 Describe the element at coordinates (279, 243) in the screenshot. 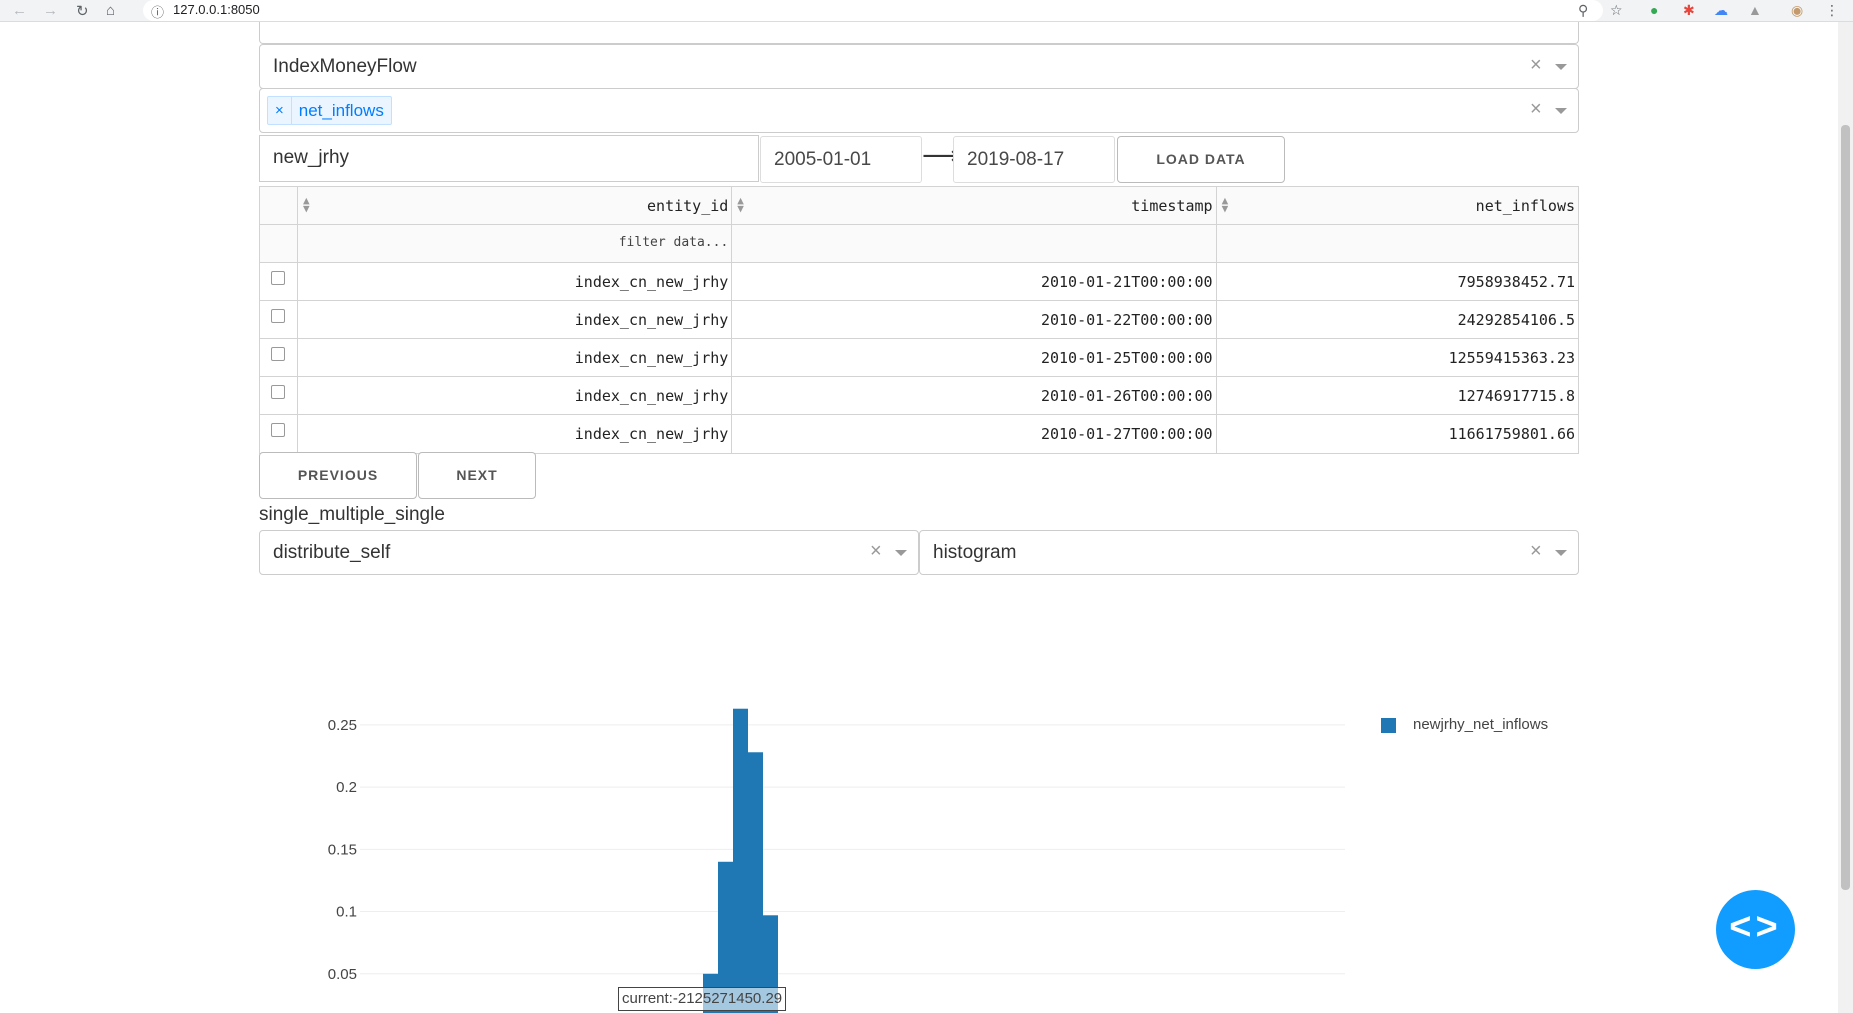

I see `filter-spacer` at that location.